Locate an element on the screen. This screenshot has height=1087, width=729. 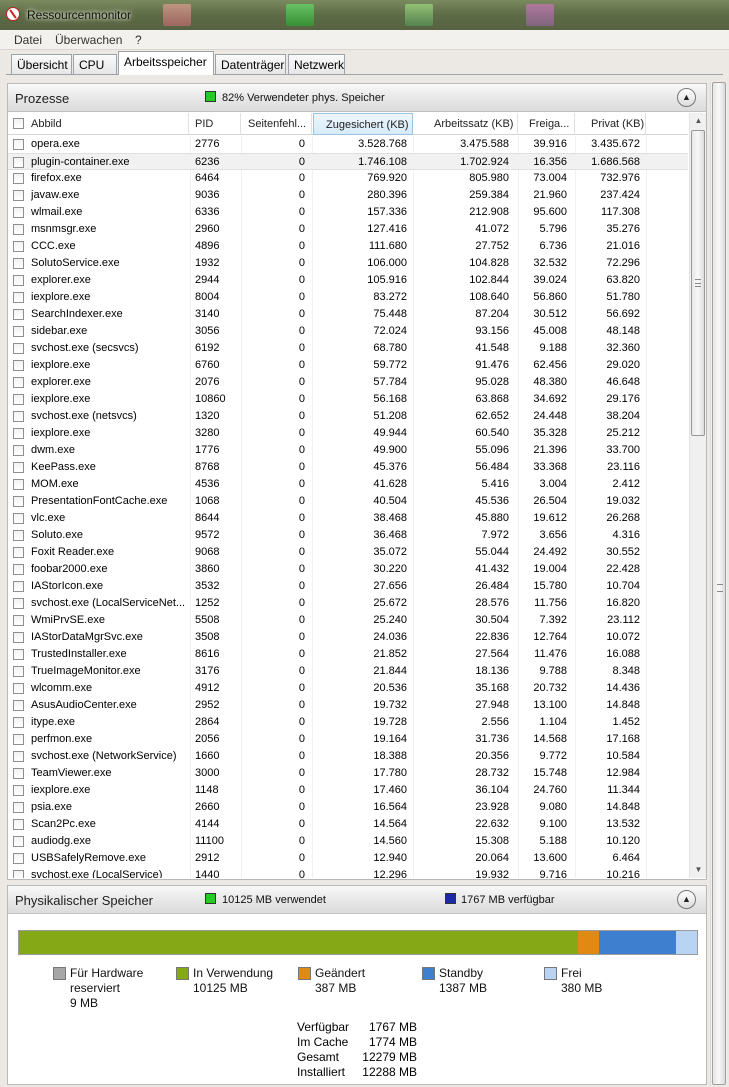
column-header-zugesichert: Zugesichert (KB) is located at coordinates (363, 124).